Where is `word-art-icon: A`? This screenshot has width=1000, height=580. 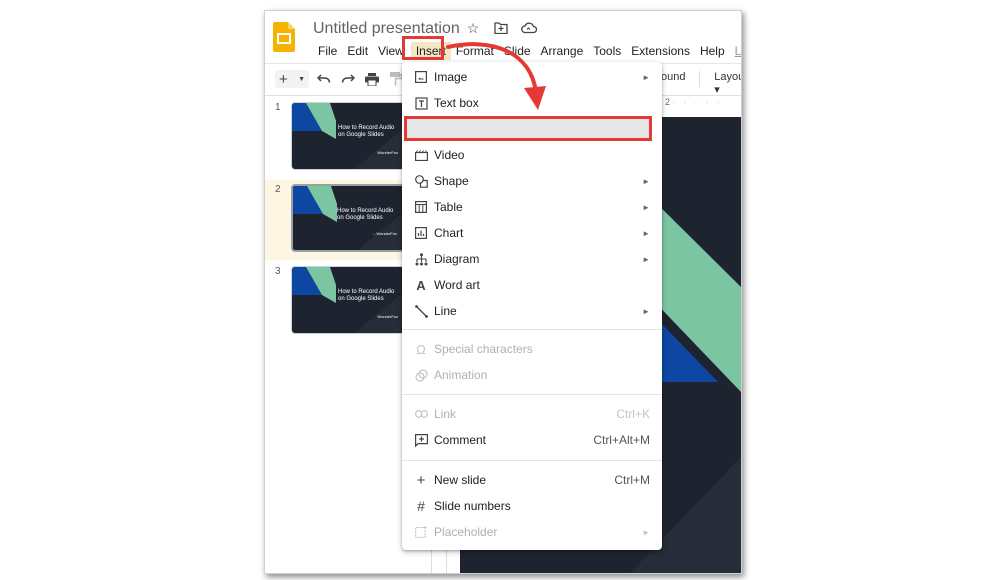 word-art-icon: A is located at coordinates (421, 285).